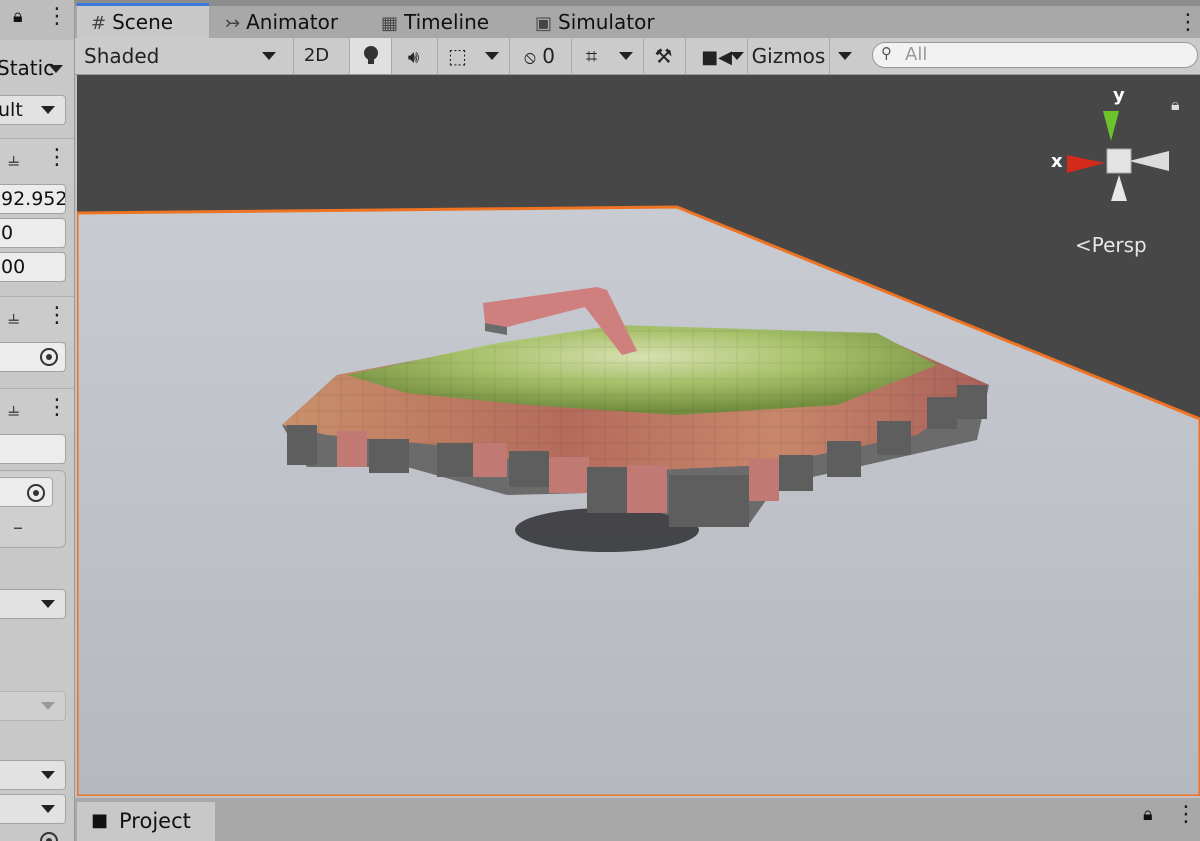 This screenshot has height=841, width=1200. I want to click on lightbulb-icon, so click(370, 55).